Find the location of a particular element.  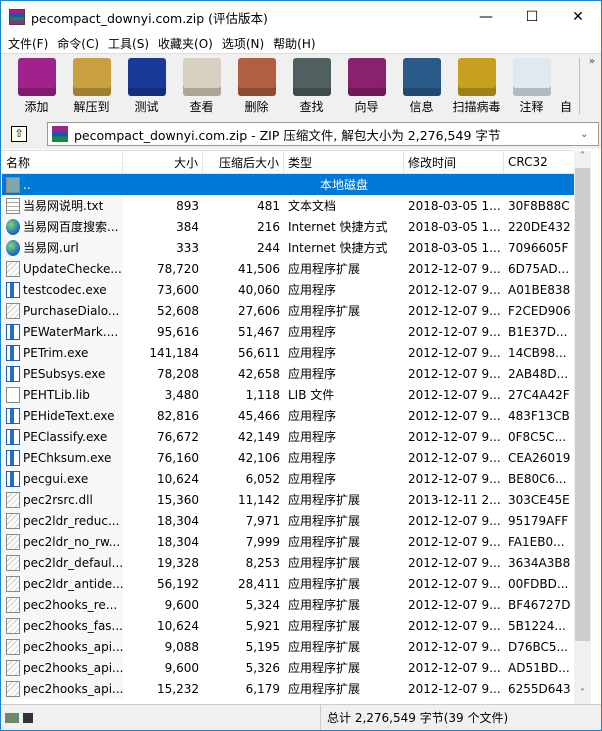

toolbar-button-2: 测试 is located at coordinates (146, 86).